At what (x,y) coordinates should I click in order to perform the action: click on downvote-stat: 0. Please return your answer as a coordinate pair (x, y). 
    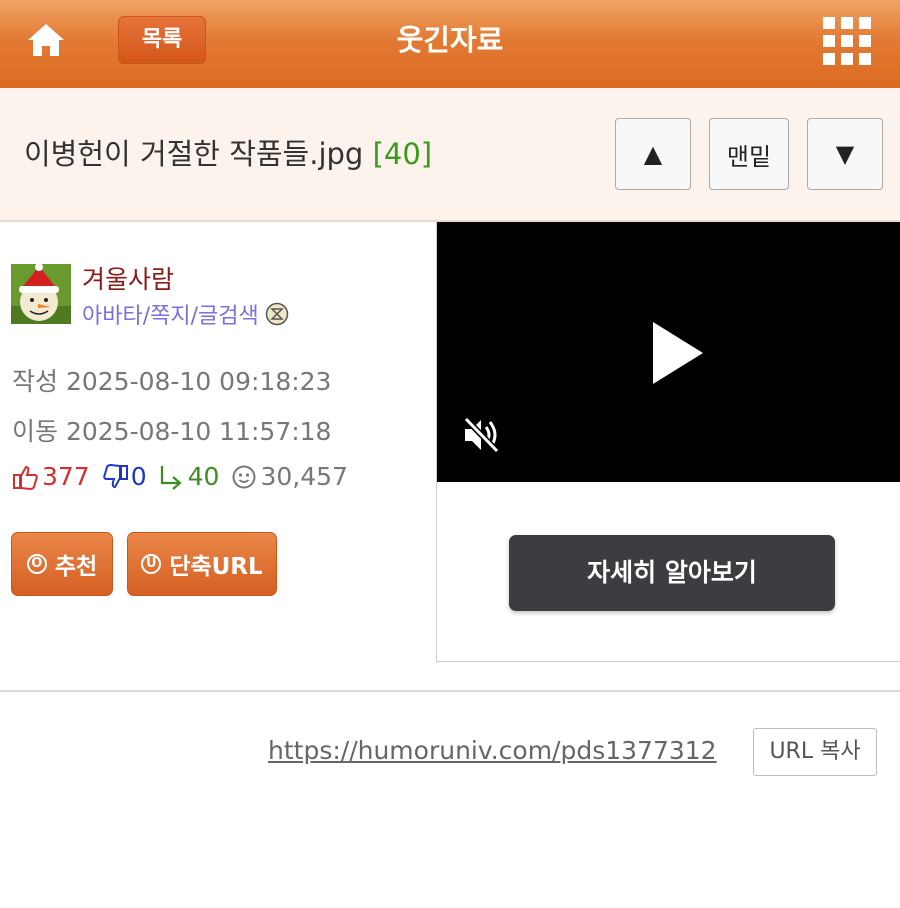
    Looking at the image, I should click on (124, 476).